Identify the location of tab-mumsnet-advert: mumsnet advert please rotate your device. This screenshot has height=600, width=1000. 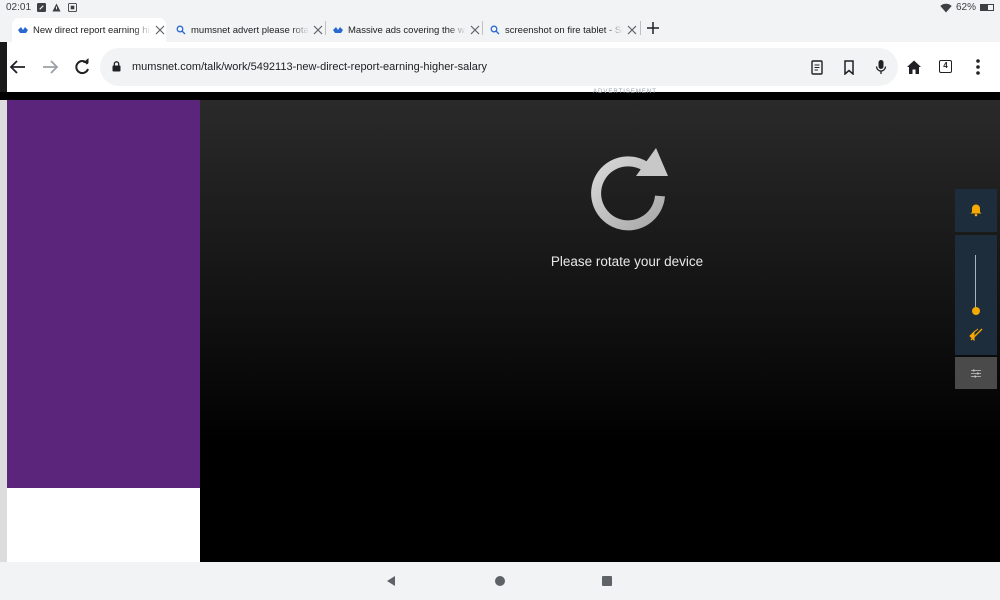
(247, 30).